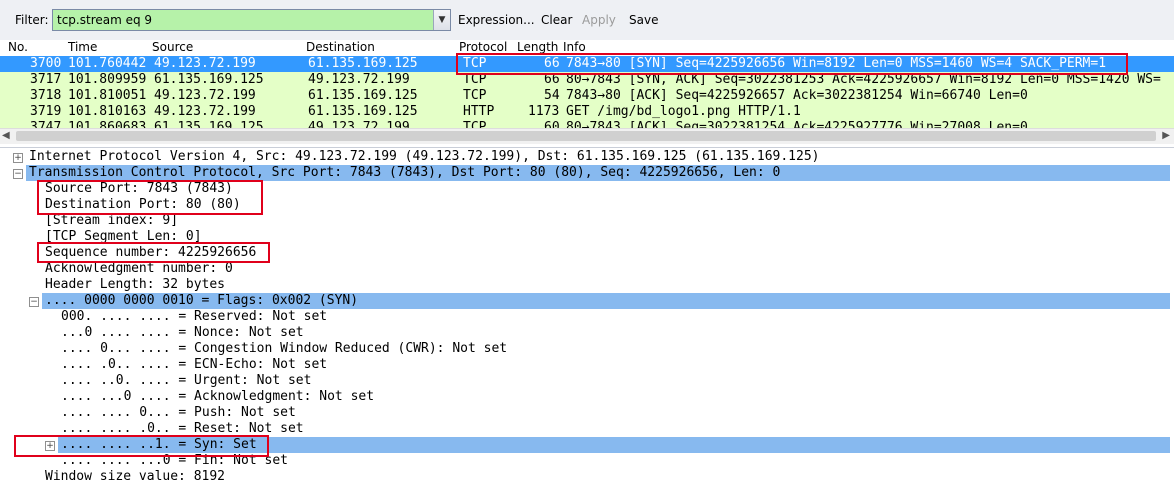 The image size is (1174, 486). Describe the element at coordinates (46, 111) in the screenshot. I see `packet-no: 3719` at that location.